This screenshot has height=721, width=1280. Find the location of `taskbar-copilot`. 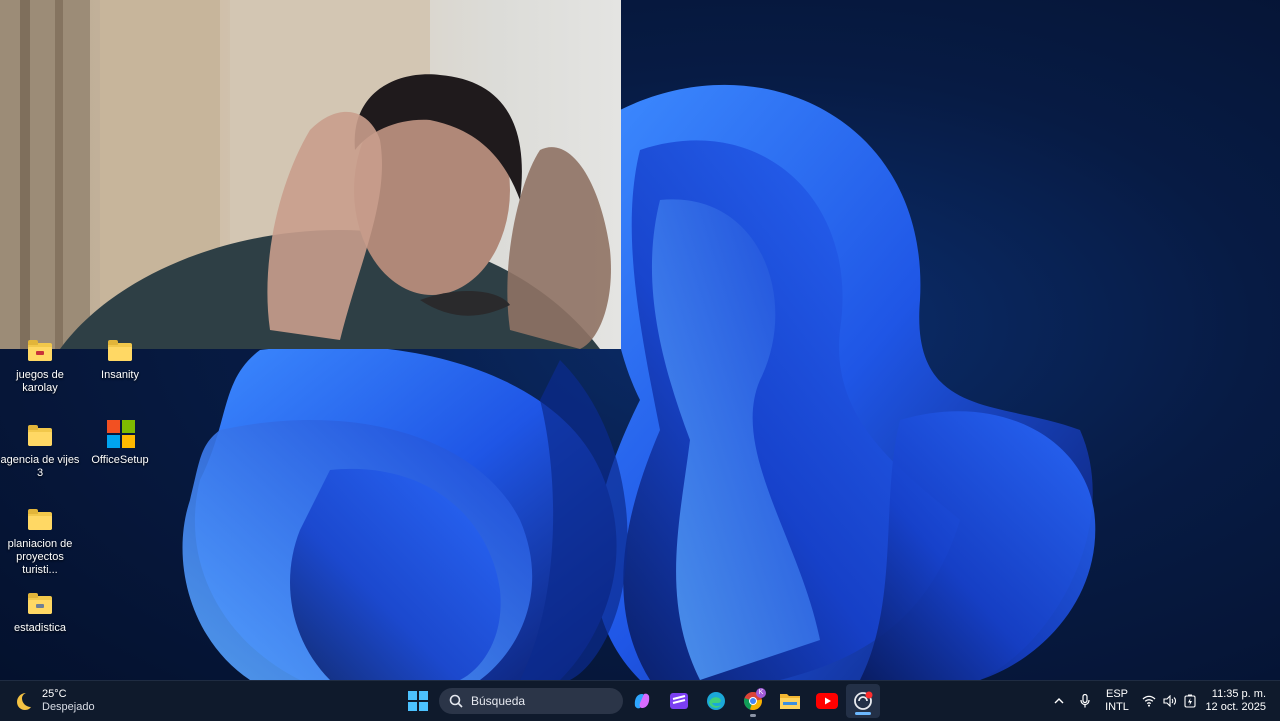

taskbar-copilot is located at coordinates (642, 701).